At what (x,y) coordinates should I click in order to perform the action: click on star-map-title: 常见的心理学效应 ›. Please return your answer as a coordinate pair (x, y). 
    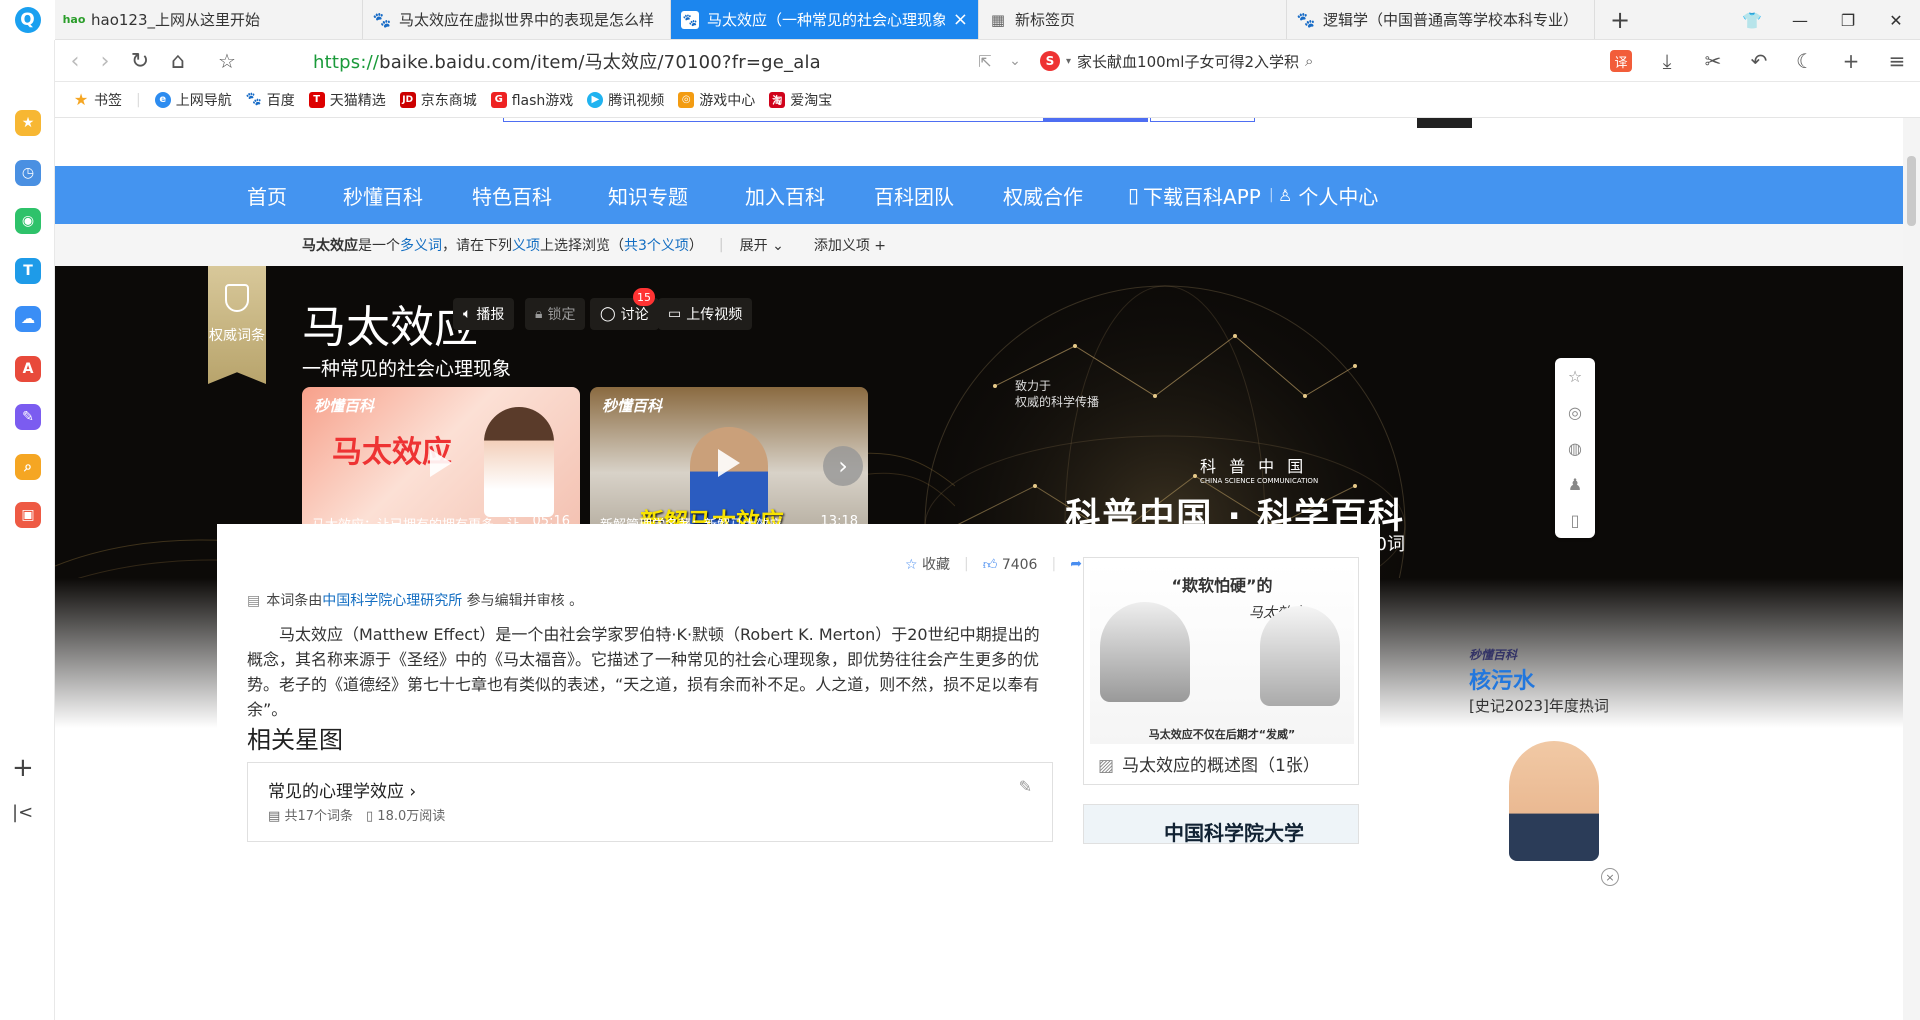
    Looking at the image, I should click on (342, 789).